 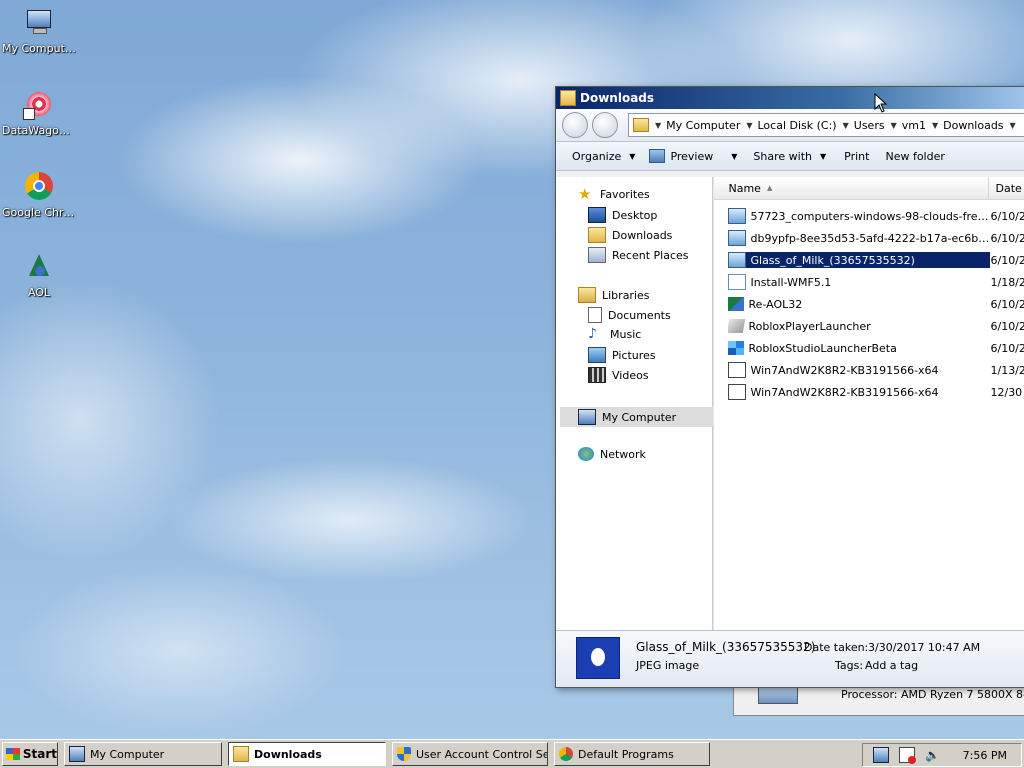 What do you see at coordinates (39, 275) in the screenshot?
I see `desktop-icon-aol: AOL` at bounding box center [39, 275].